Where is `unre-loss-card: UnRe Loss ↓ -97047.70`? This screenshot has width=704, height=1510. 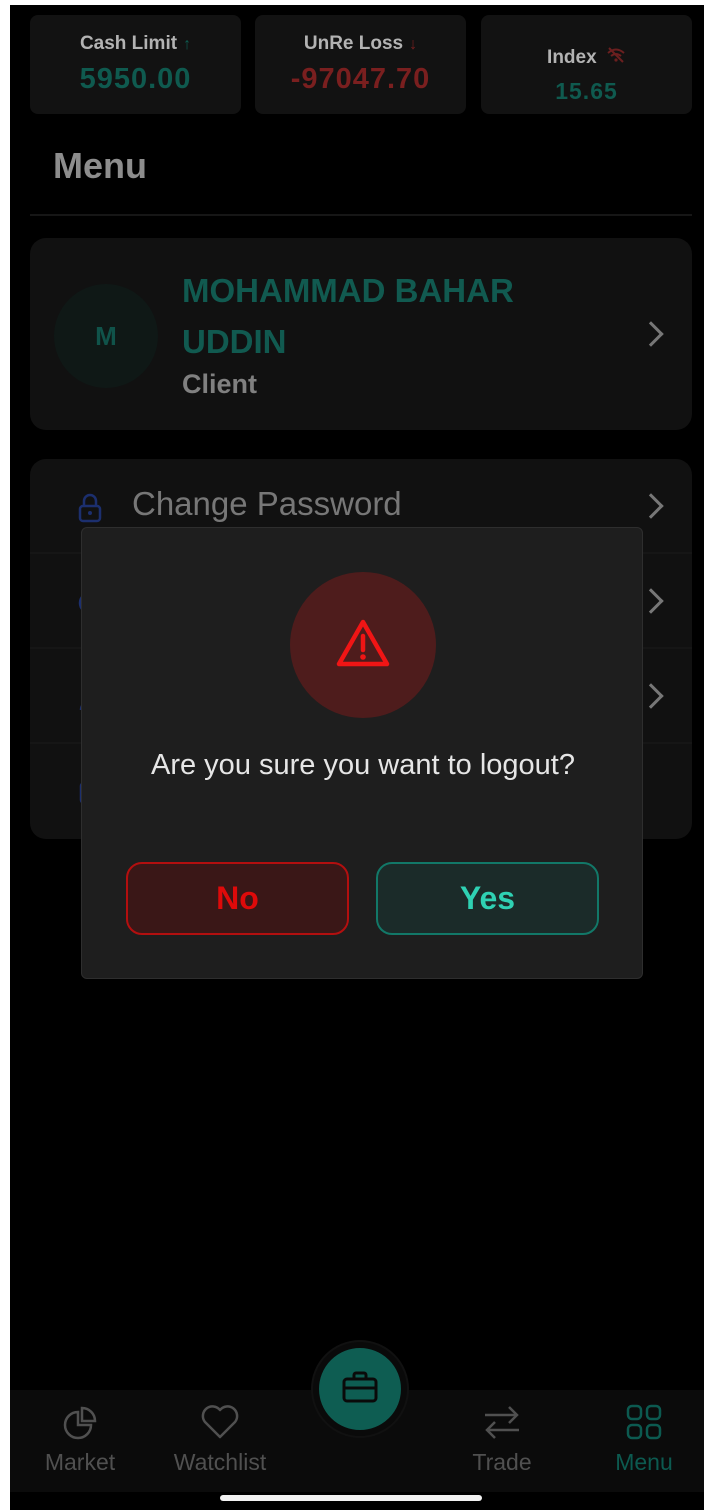
unre-loss-card: UnRe Loss ↓ -97047.70 is located at coordinates (360, 64).